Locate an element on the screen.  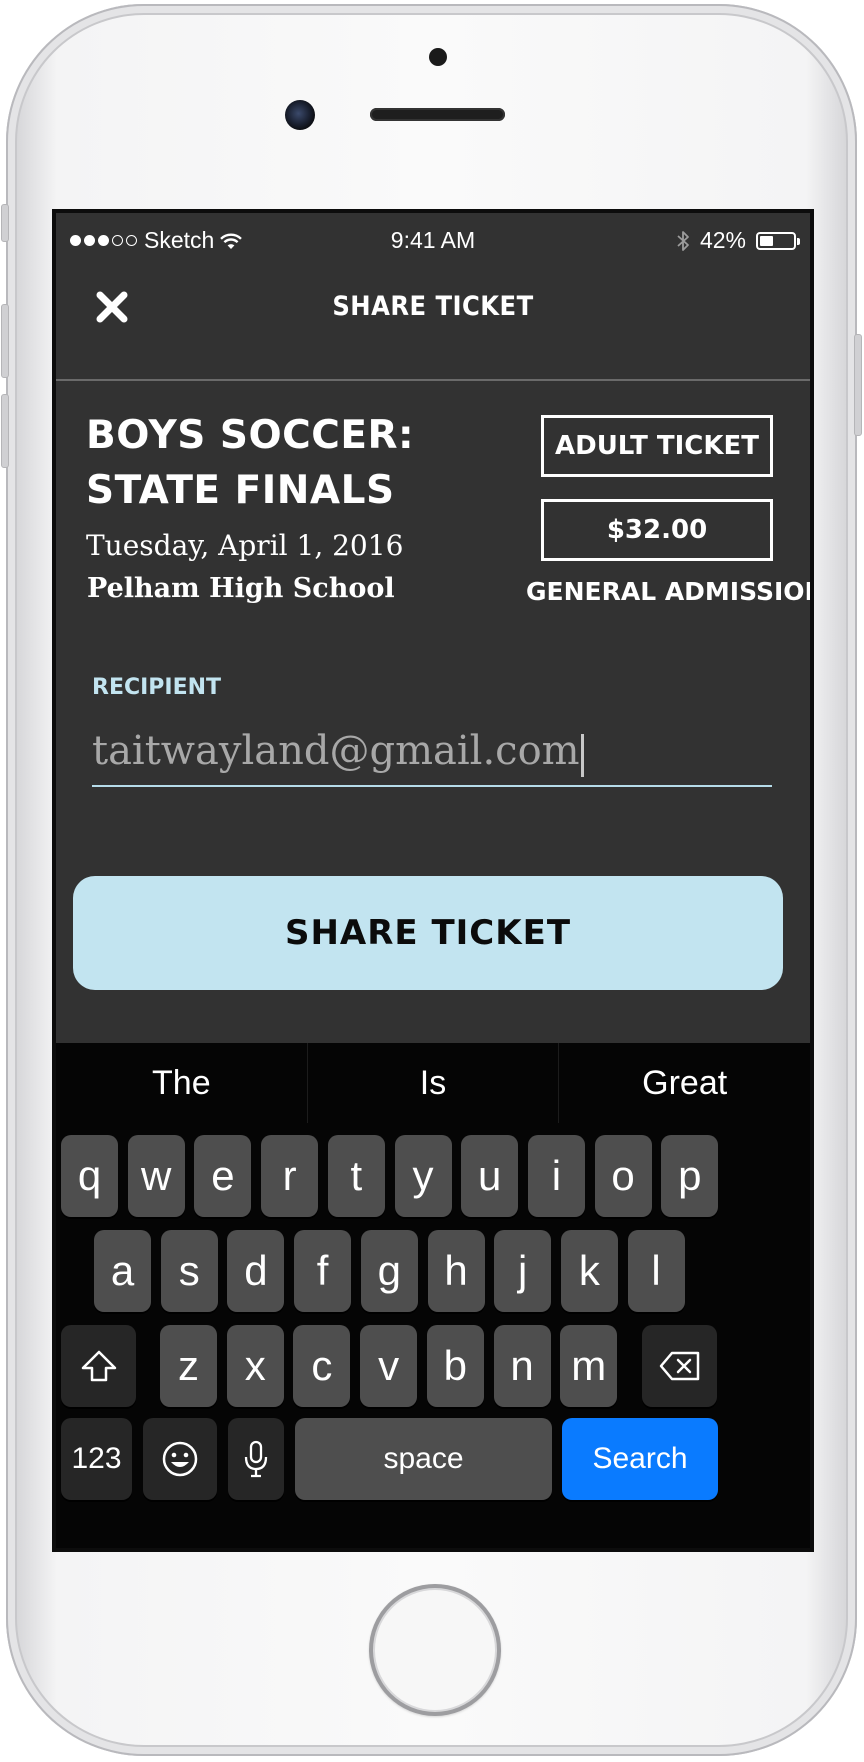
delete-key is located at coordinates (679, 1366).